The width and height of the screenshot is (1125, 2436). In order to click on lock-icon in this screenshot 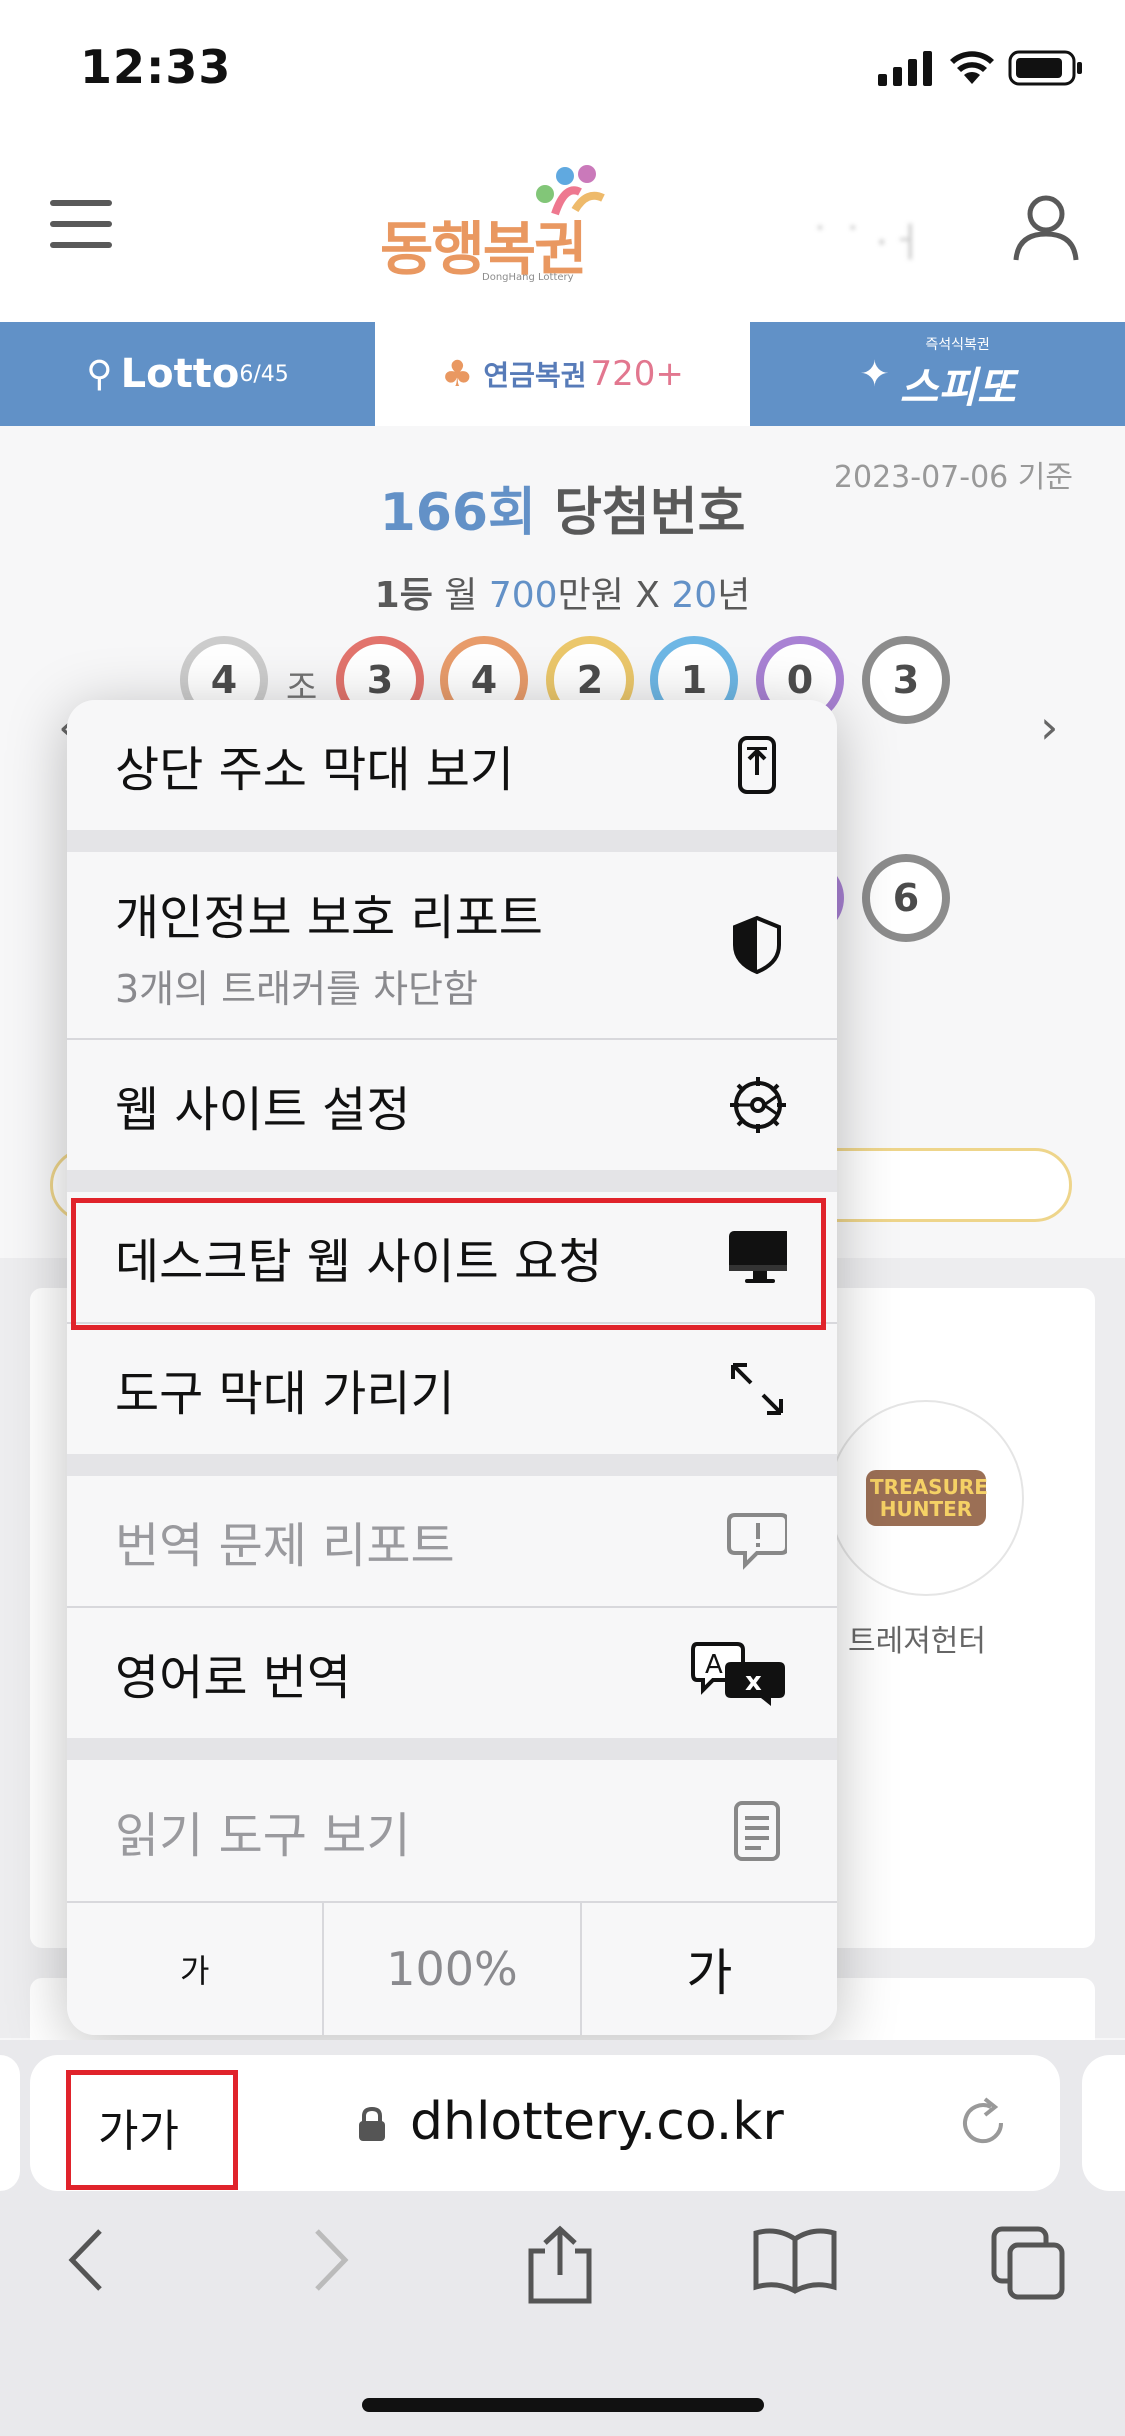, I will do `click(372, 2123)`.